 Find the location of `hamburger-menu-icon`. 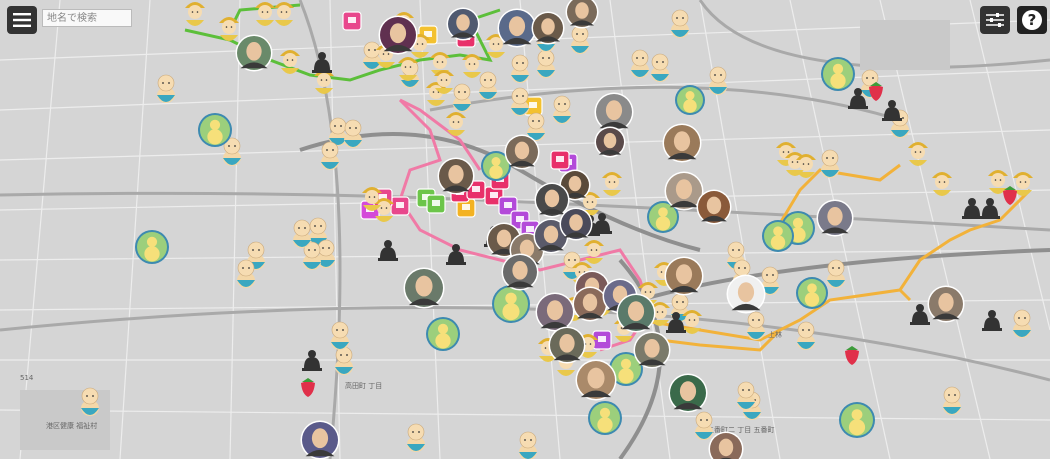

hamburger-menu-icon is located at coordinates (22, 20).